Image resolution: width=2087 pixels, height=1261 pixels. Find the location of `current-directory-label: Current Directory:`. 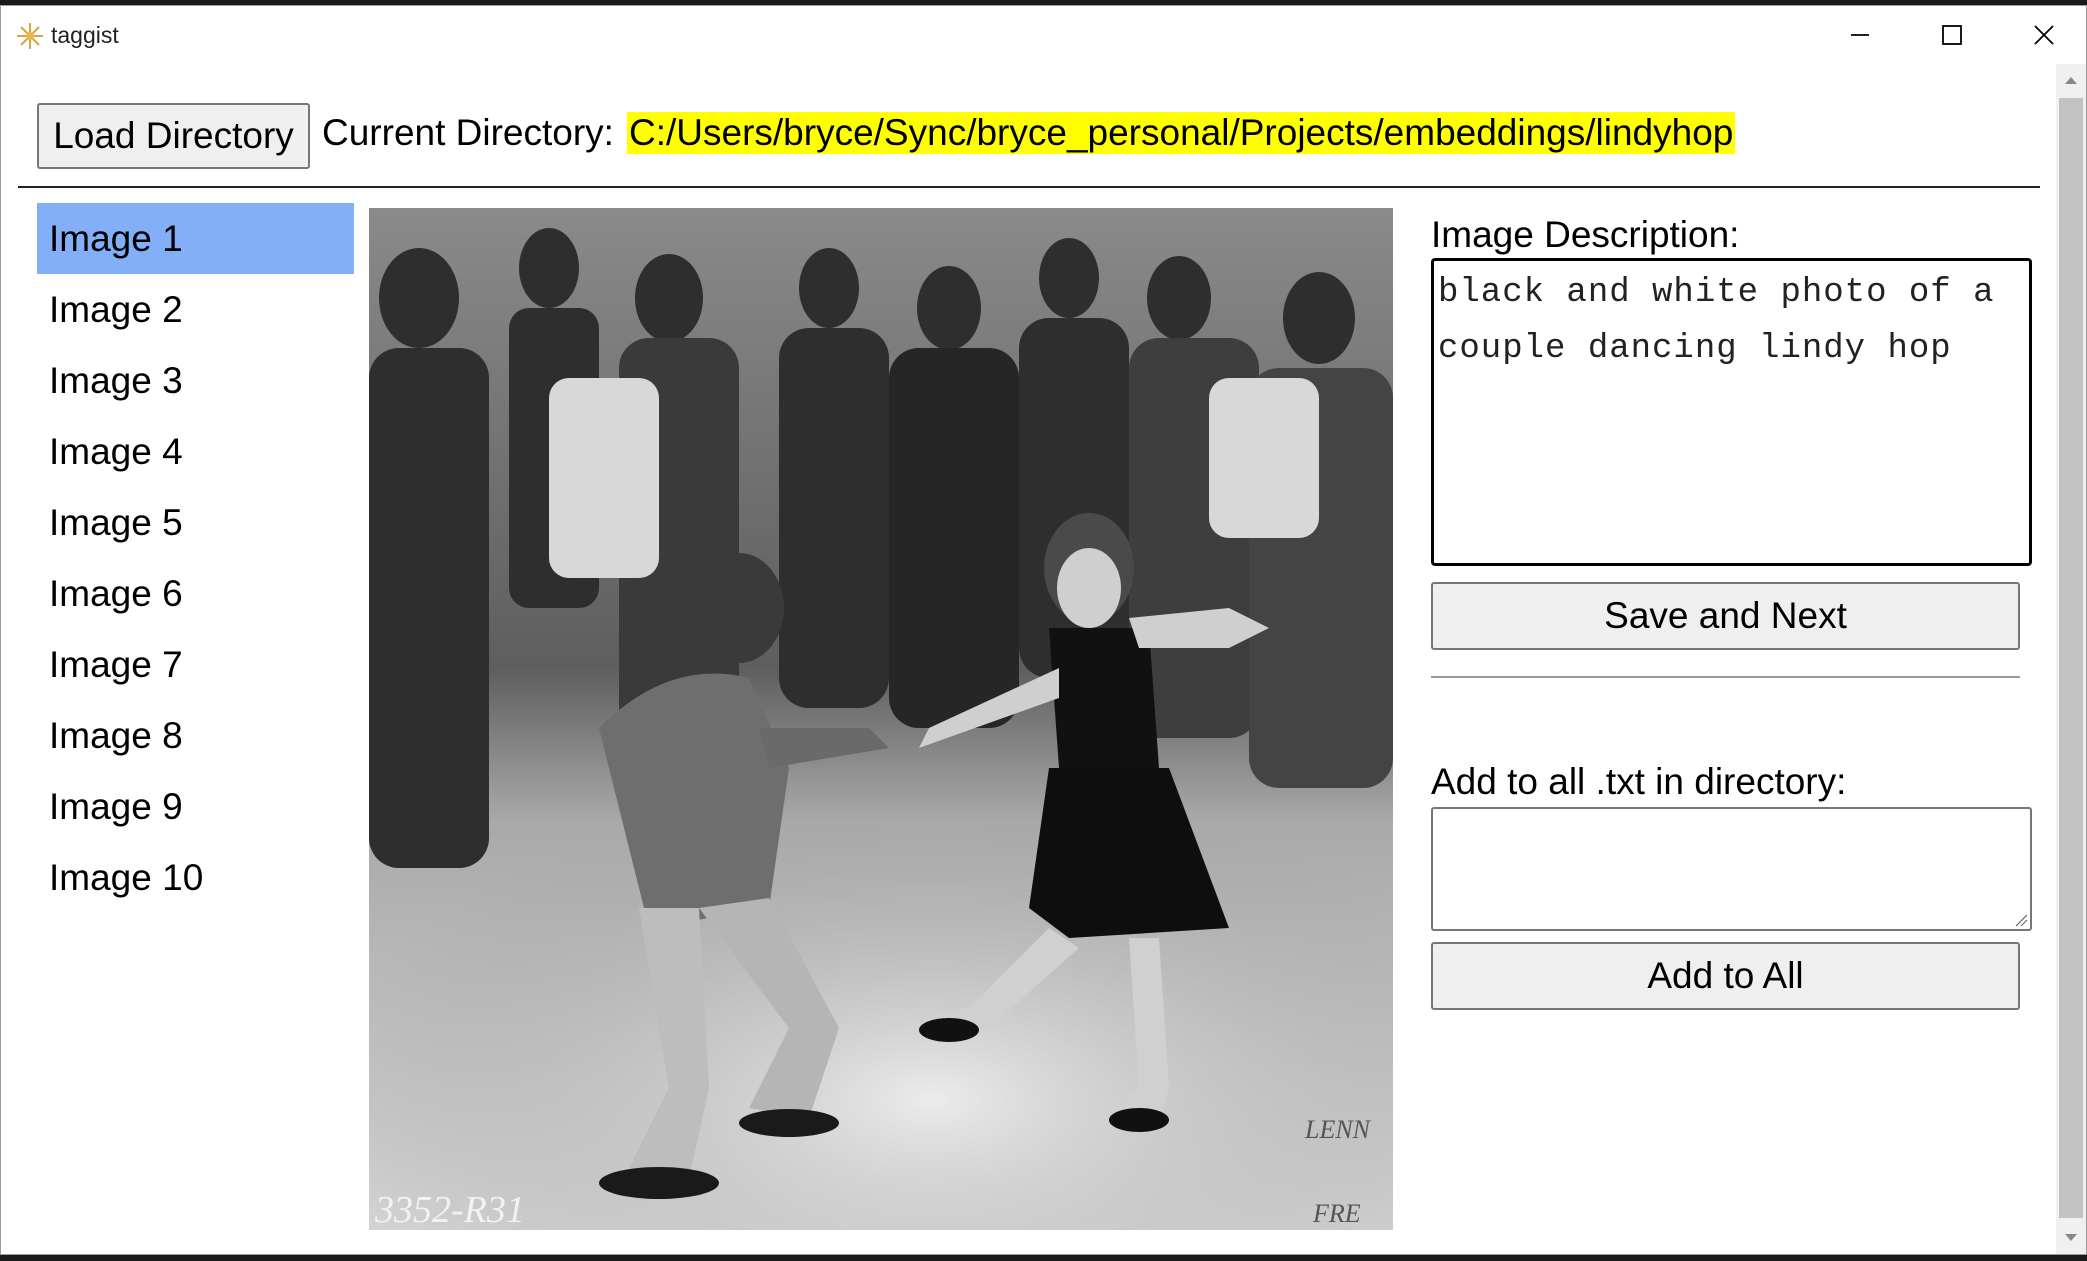

current-directory-label: Current Directory: is located at coordinates (468, 132).